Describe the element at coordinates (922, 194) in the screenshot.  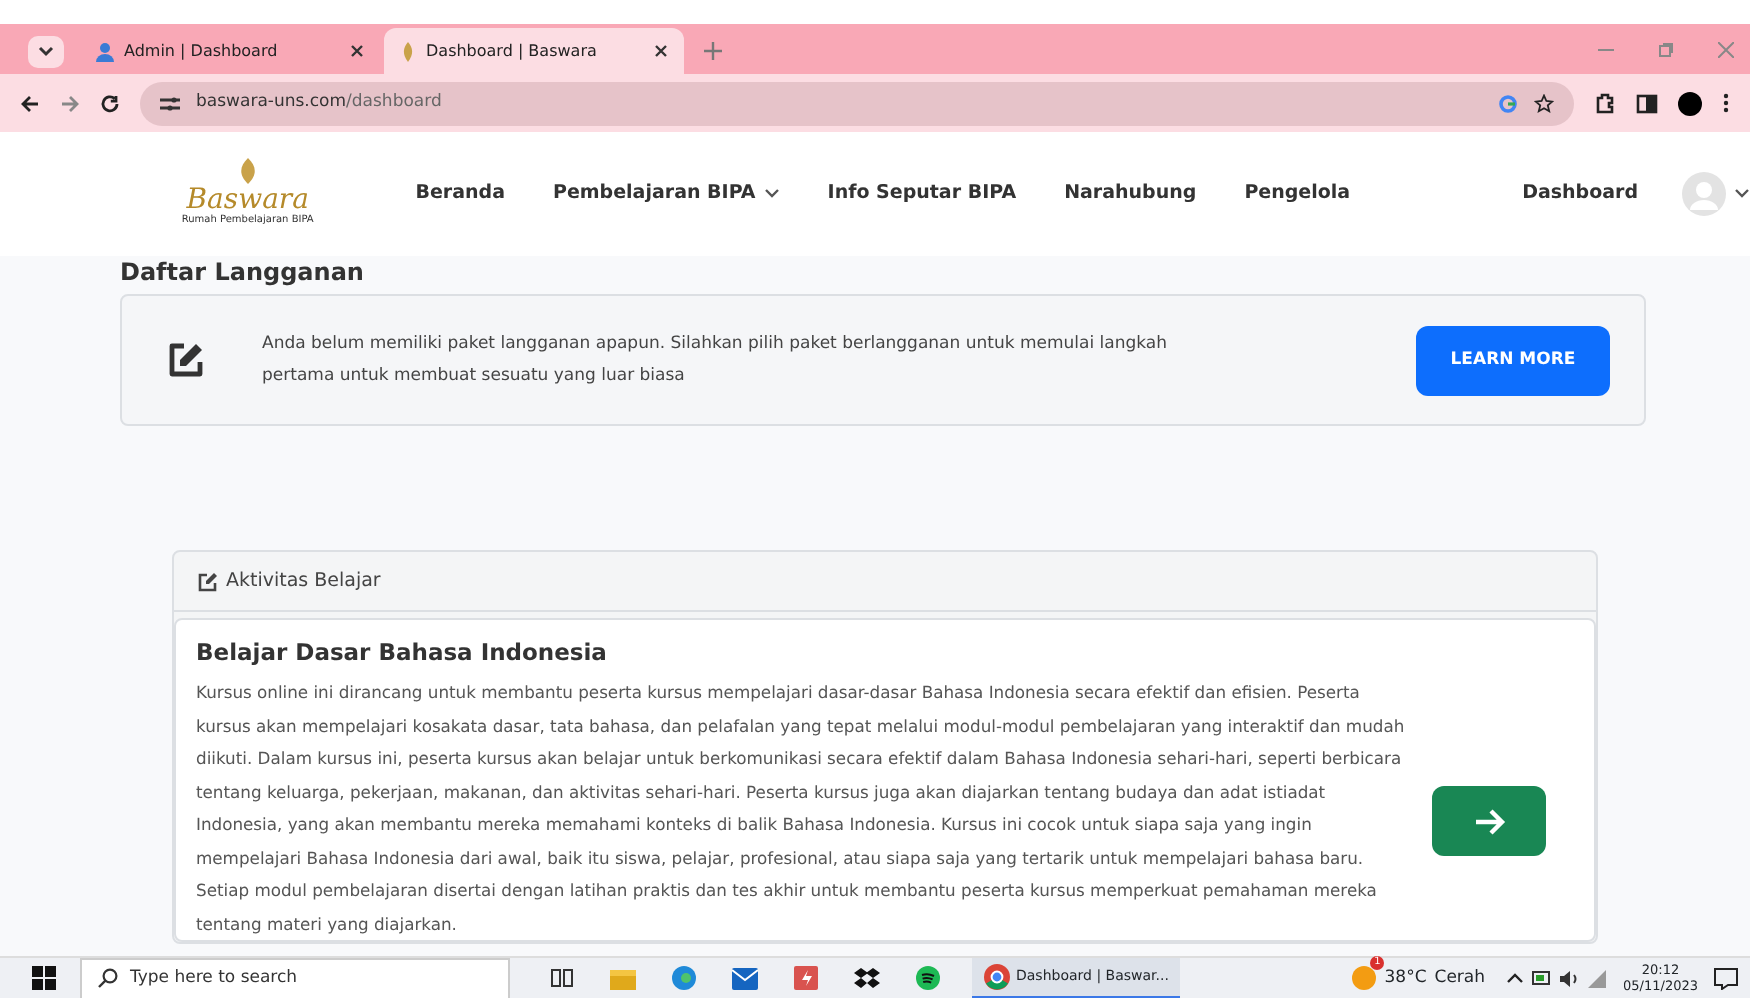
I see `nav-link: Info Seputar BIPA` at that location.